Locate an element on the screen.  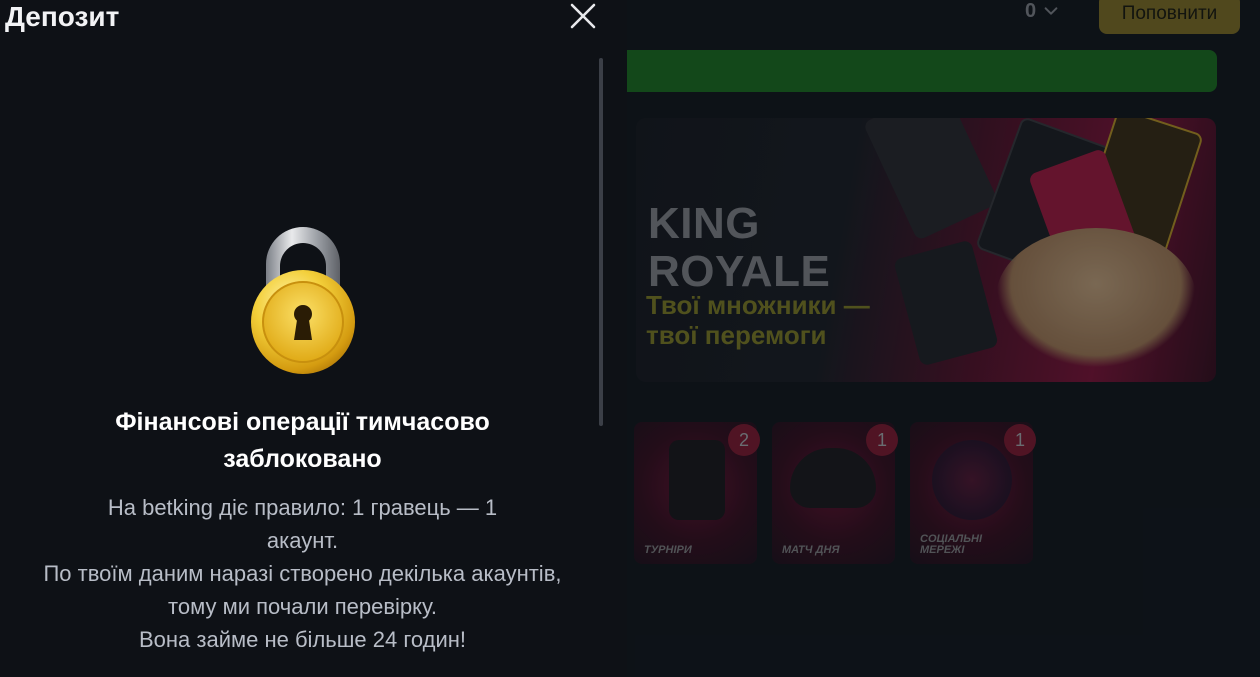
hand-illustration is located at coordinates (1096, 298).